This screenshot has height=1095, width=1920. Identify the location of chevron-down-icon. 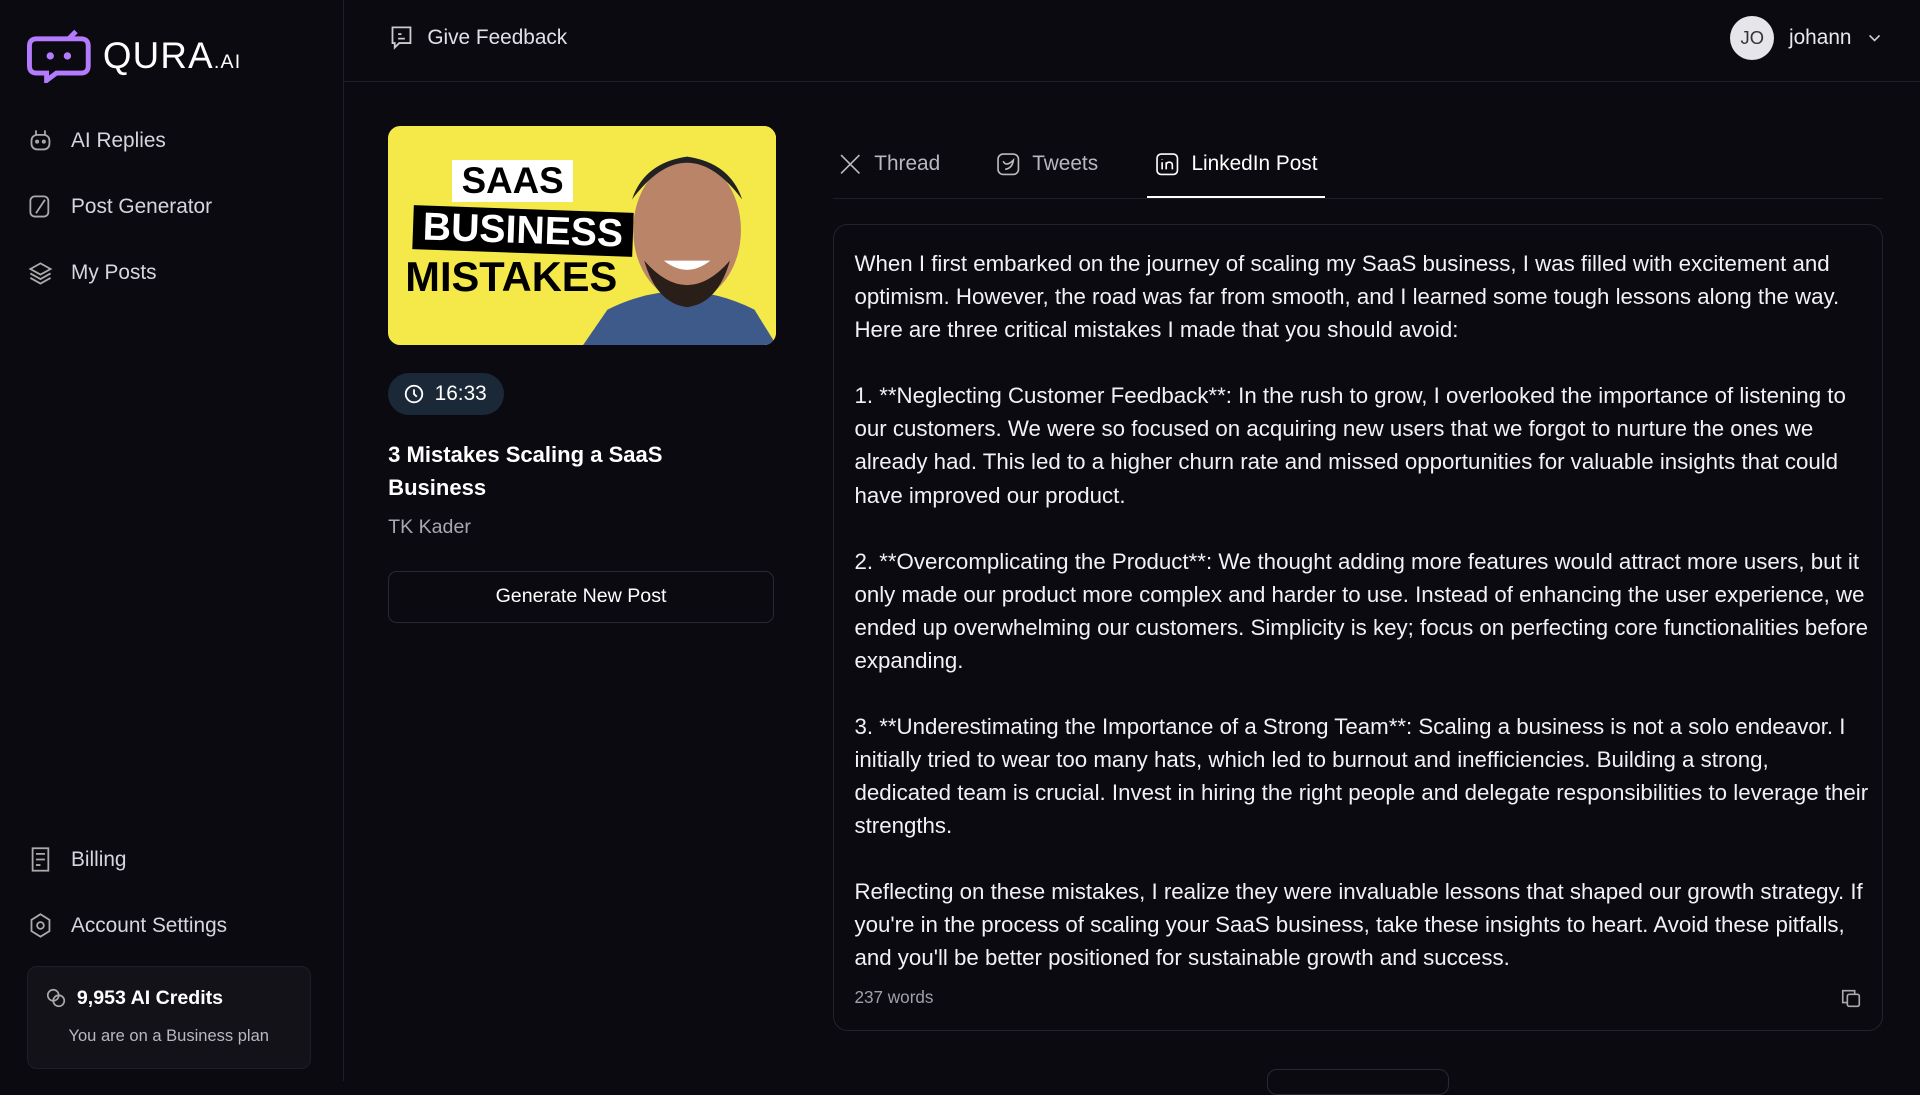
(1875, 39).